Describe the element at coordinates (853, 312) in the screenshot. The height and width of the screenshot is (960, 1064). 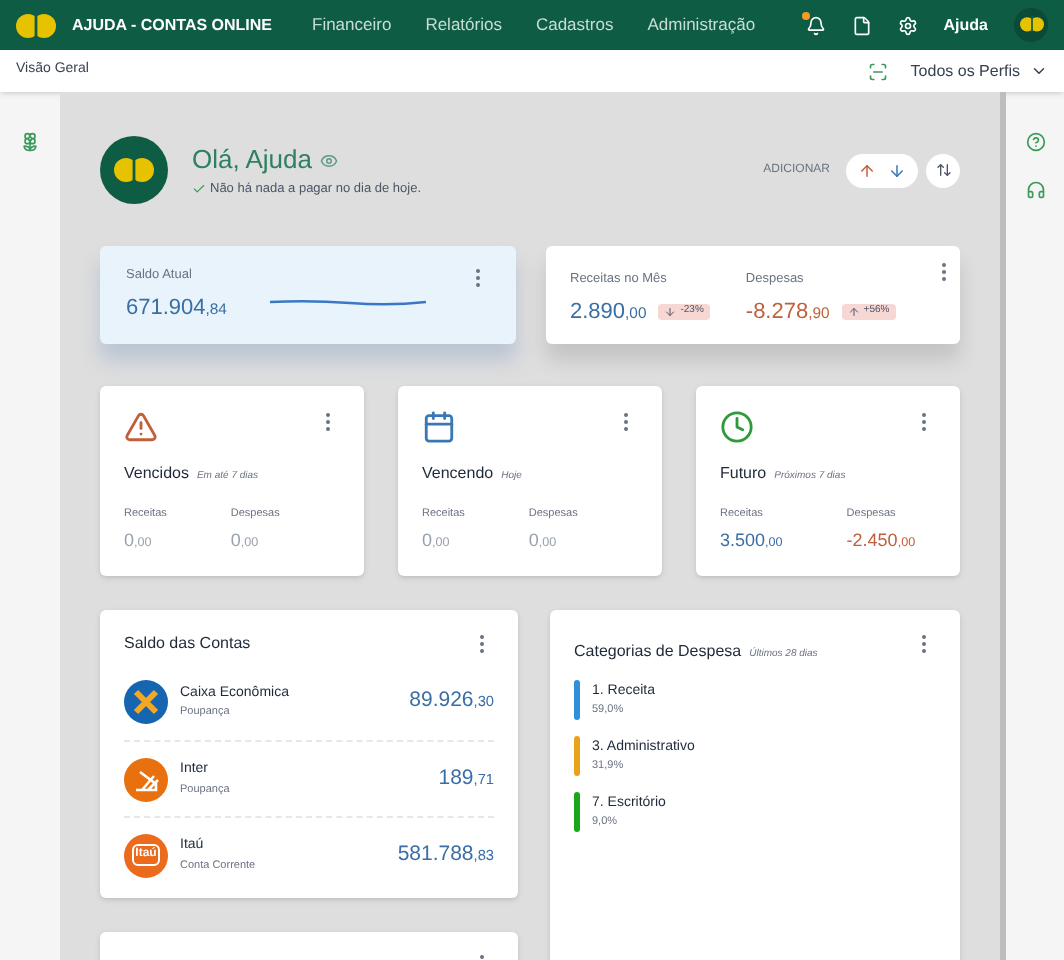
I see `up-arrow-icon` at that location.